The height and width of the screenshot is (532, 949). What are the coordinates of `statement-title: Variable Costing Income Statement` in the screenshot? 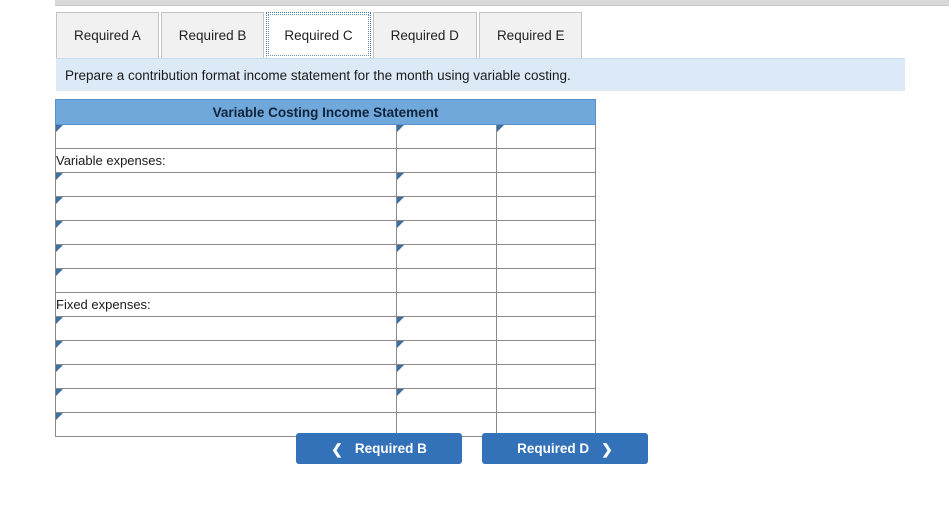 It's located at (325, 112).